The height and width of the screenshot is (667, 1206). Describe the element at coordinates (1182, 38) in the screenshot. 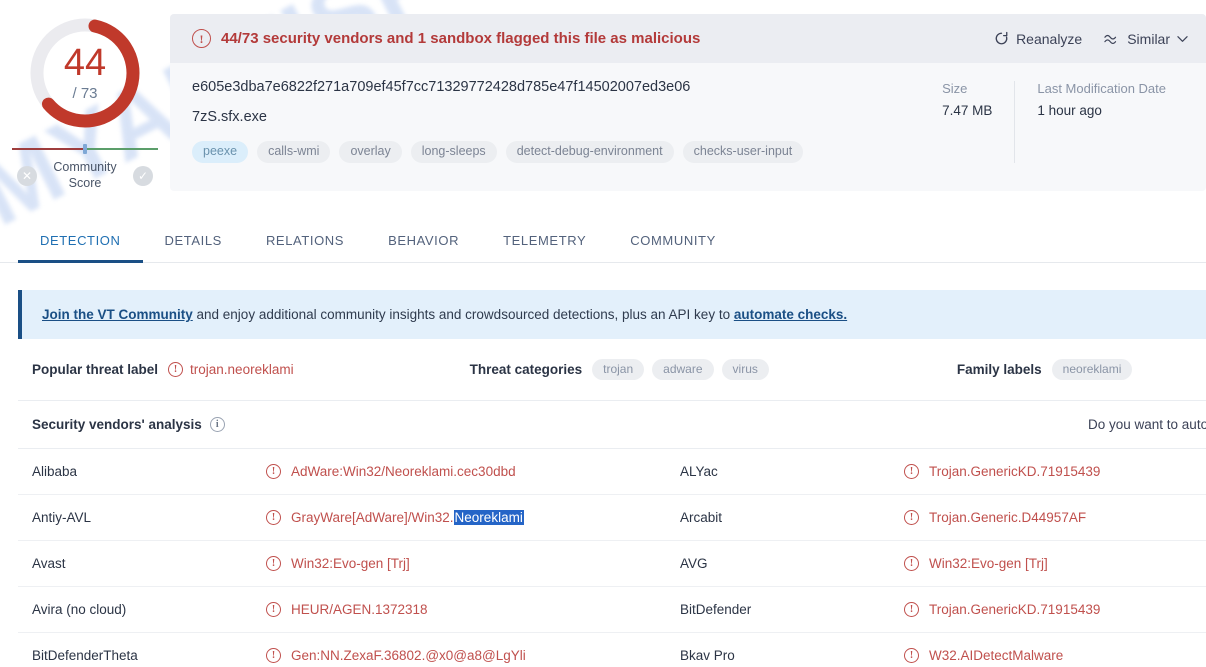

I see `chevron-down-icon` at that location.